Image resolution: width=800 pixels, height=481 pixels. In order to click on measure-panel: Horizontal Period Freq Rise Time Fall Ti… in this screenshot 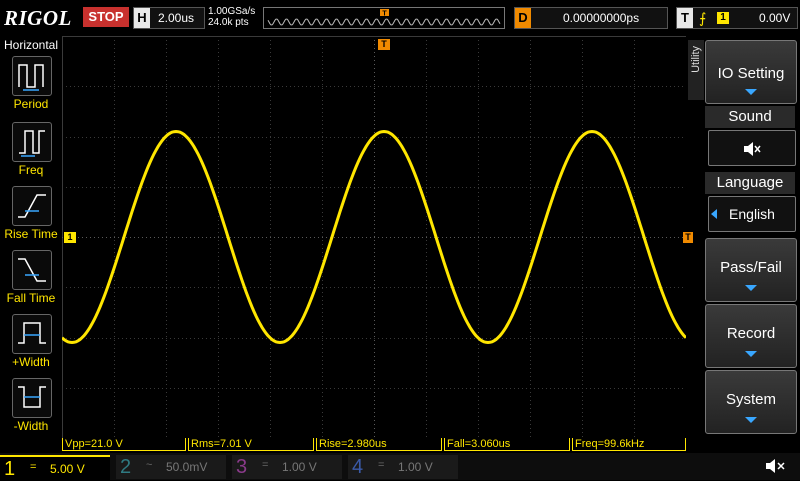, I will do `click(31, 238)`.